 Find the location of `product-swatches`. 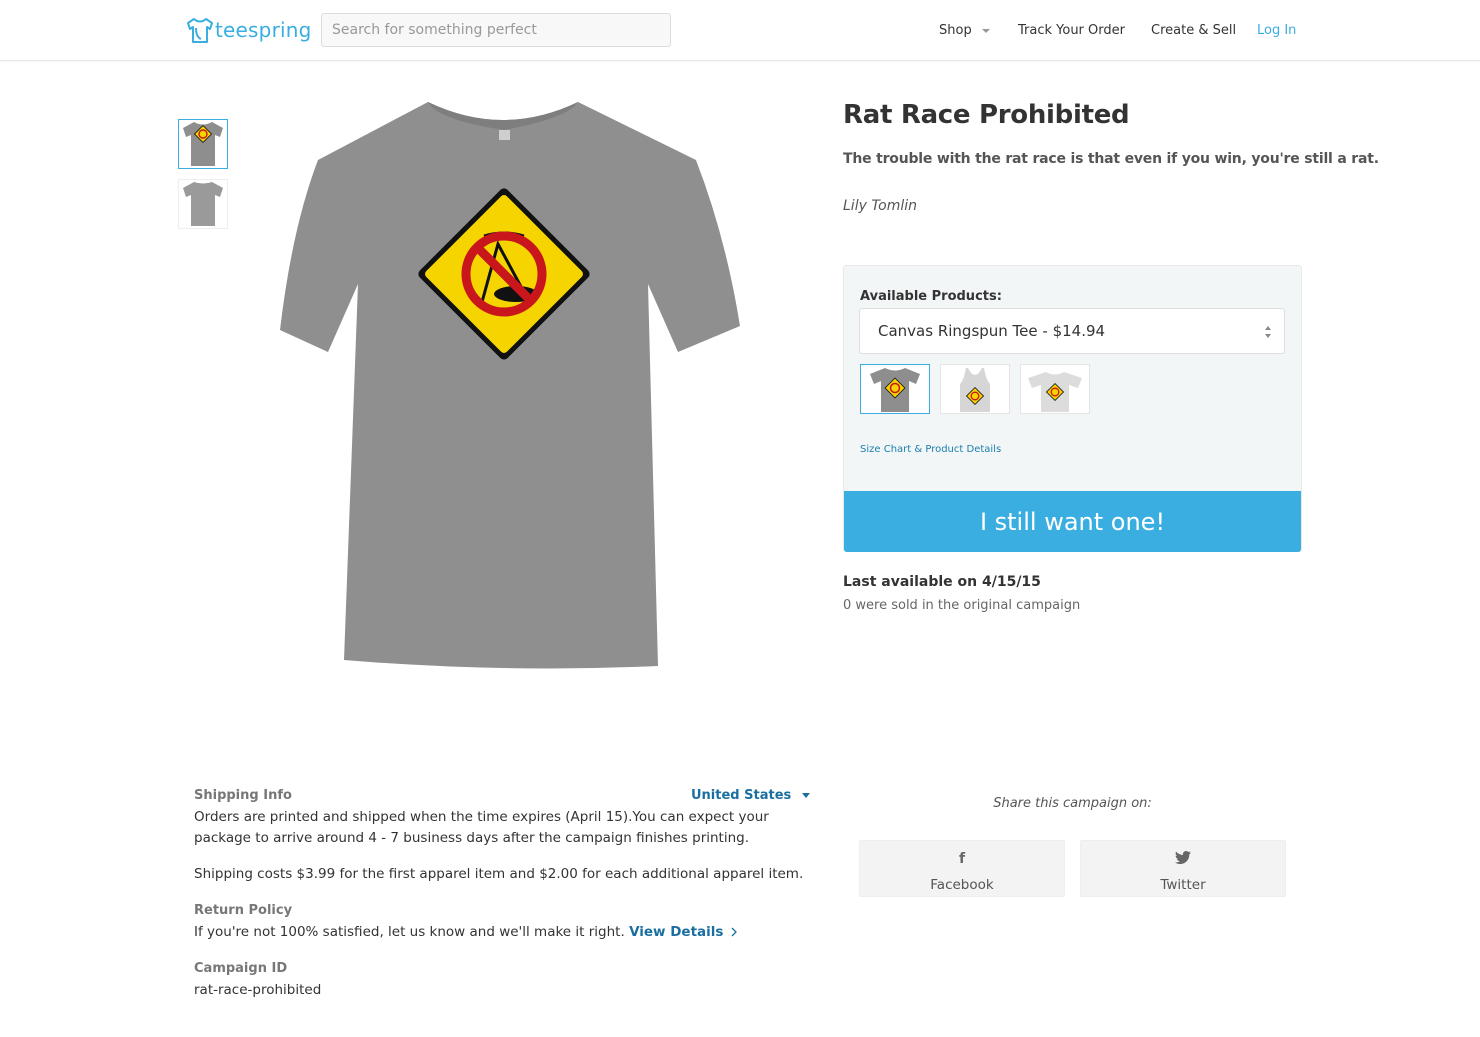

product-swatches is located at coordinates (975, 389).